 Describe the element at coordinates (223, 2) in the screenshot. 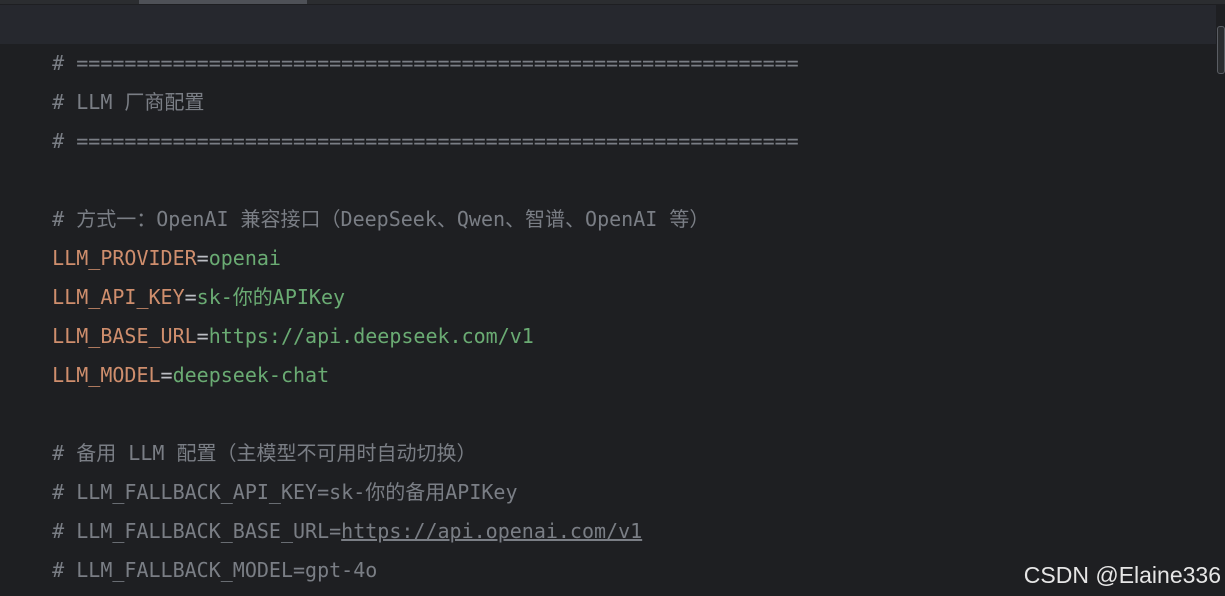

I see `active-tab-indicator` at that location.